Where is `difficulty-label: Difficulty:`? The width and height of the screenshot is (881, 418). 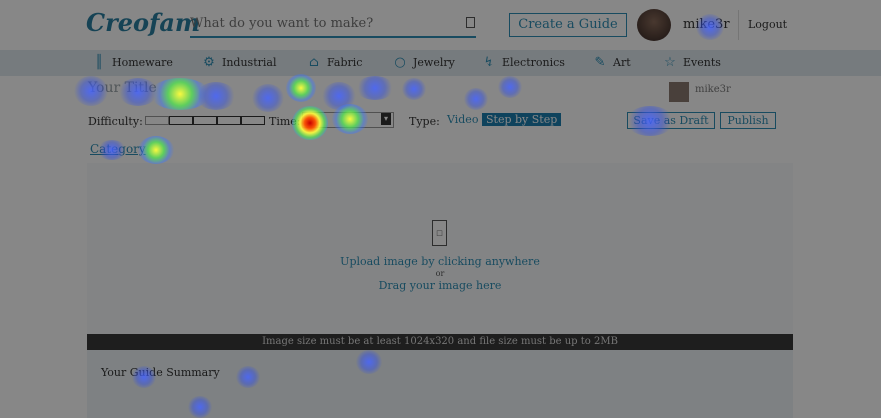
difficulty-label: Difficulty: is located at coordinates (115, 121).